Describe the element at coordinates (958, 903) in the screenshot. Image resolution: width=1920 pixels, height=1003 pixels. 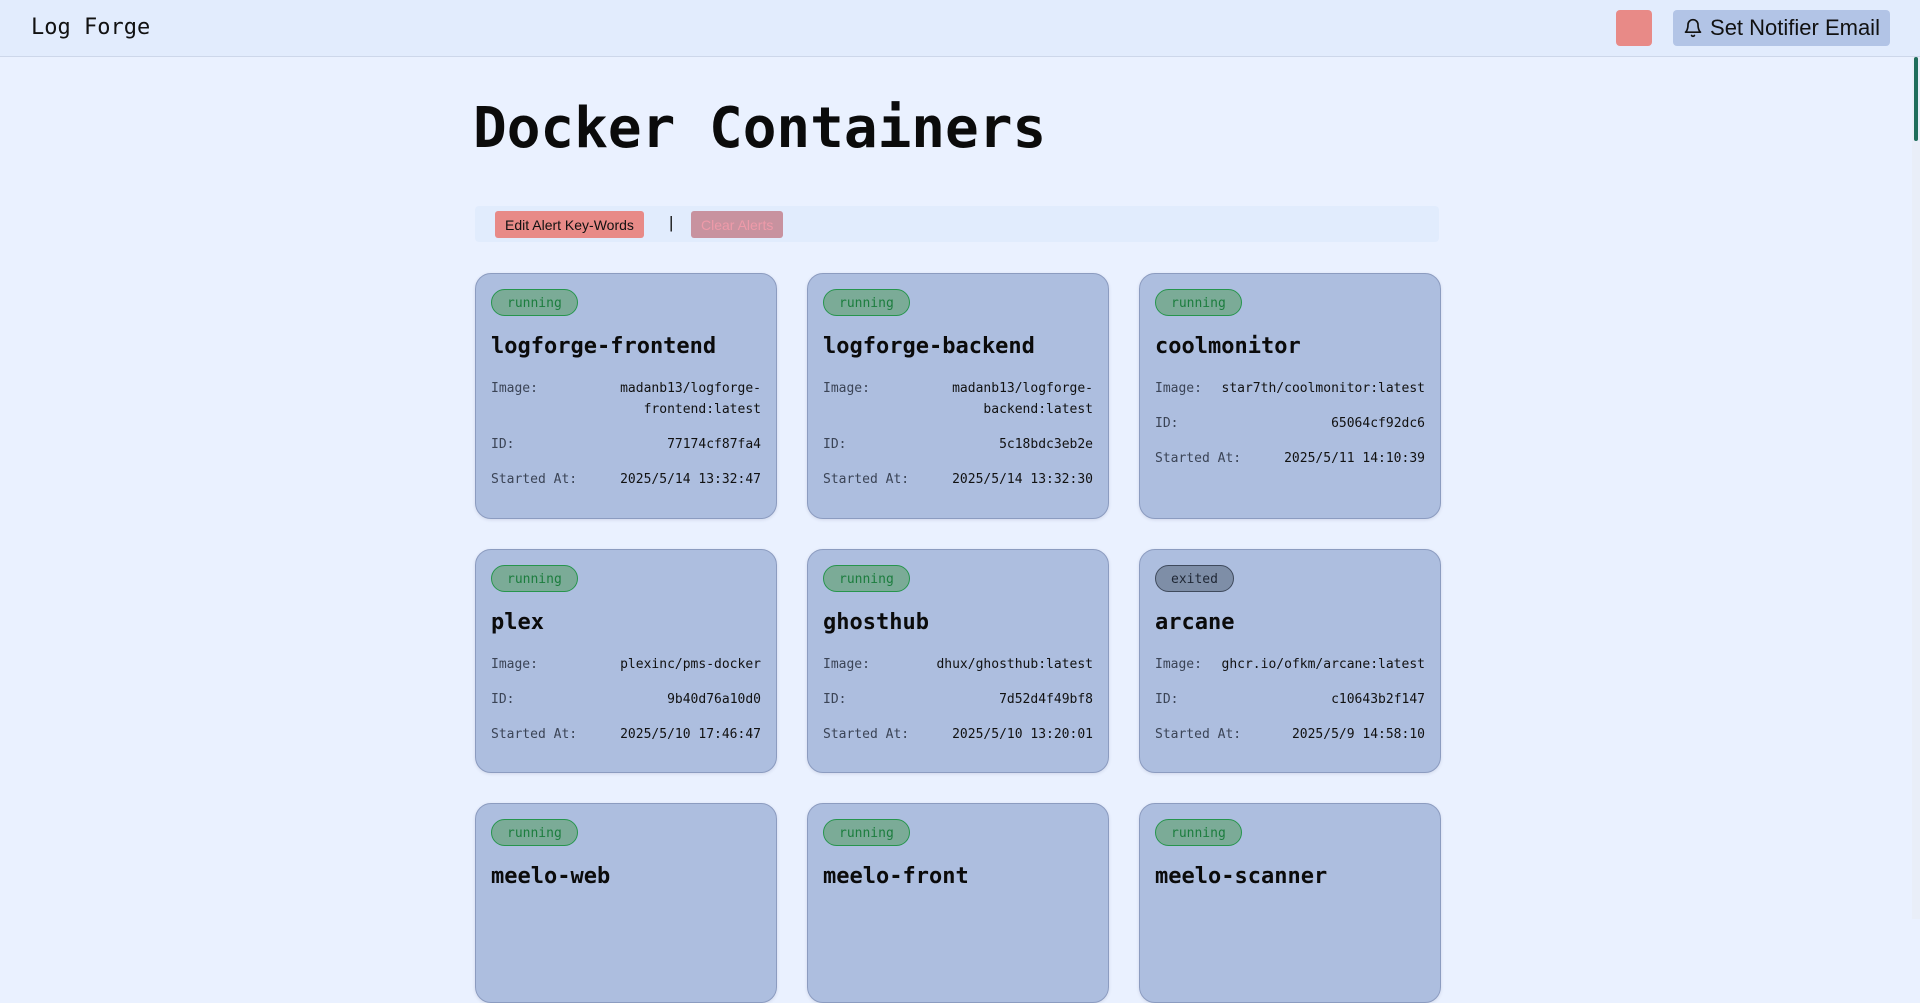
I see `container-card: running meelo-front` at that location.